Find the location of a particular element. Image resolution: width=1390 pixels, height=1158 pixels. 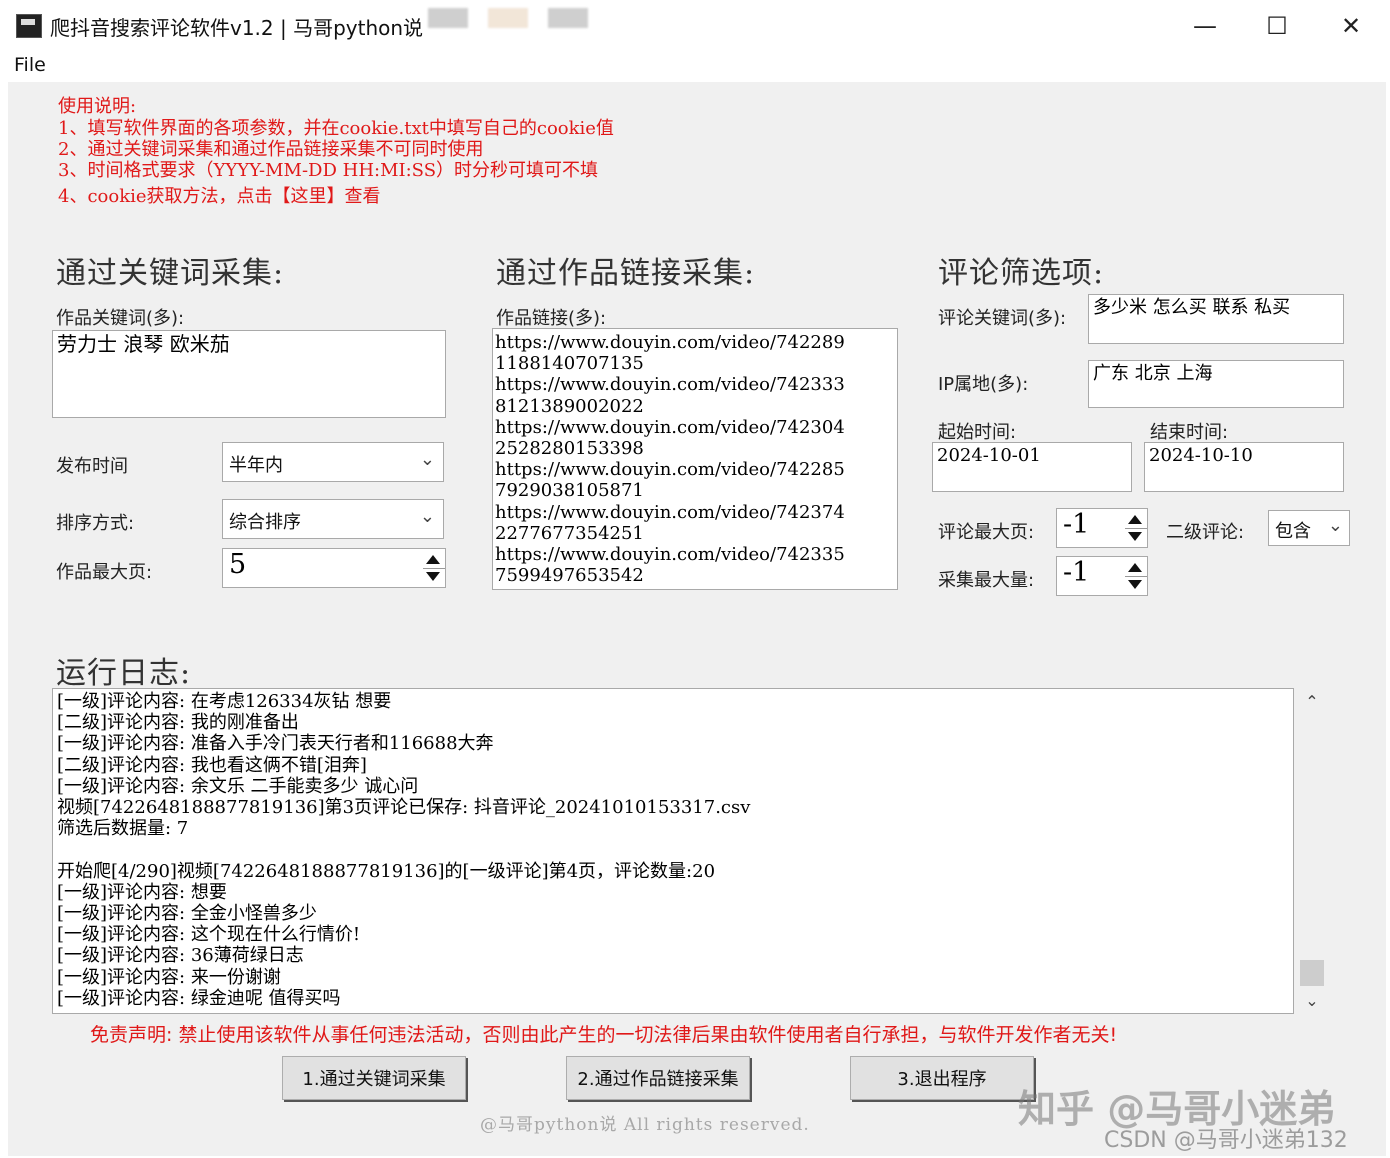

menu-file: File is located at coordinates (30, 65).